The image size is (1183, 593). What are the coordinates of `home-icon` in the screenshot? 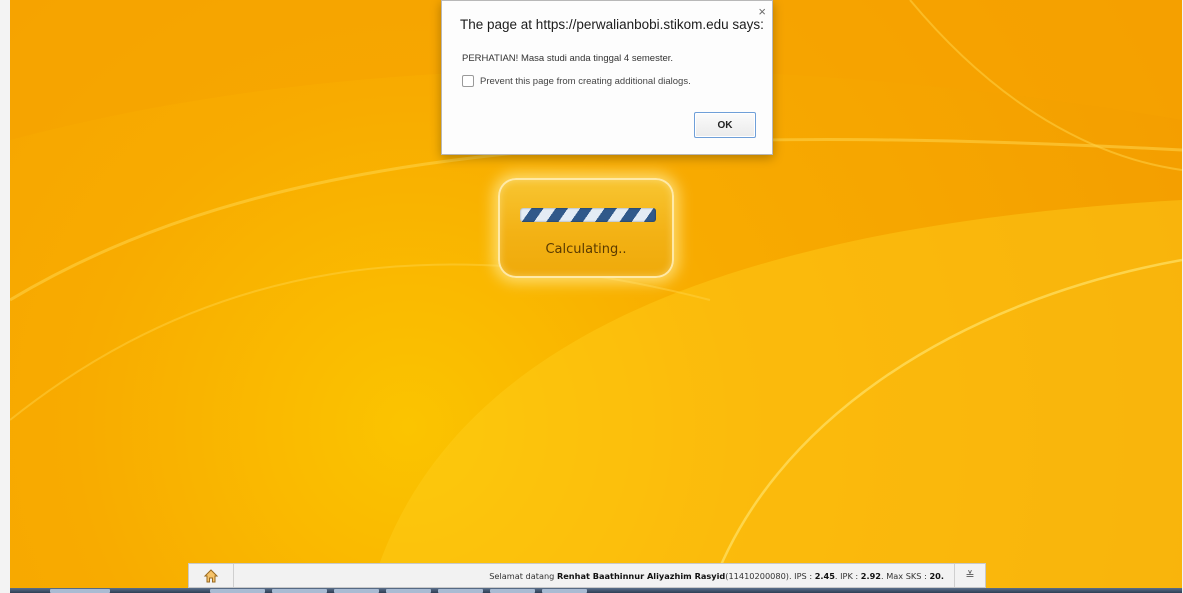 It's located at (211, 575).